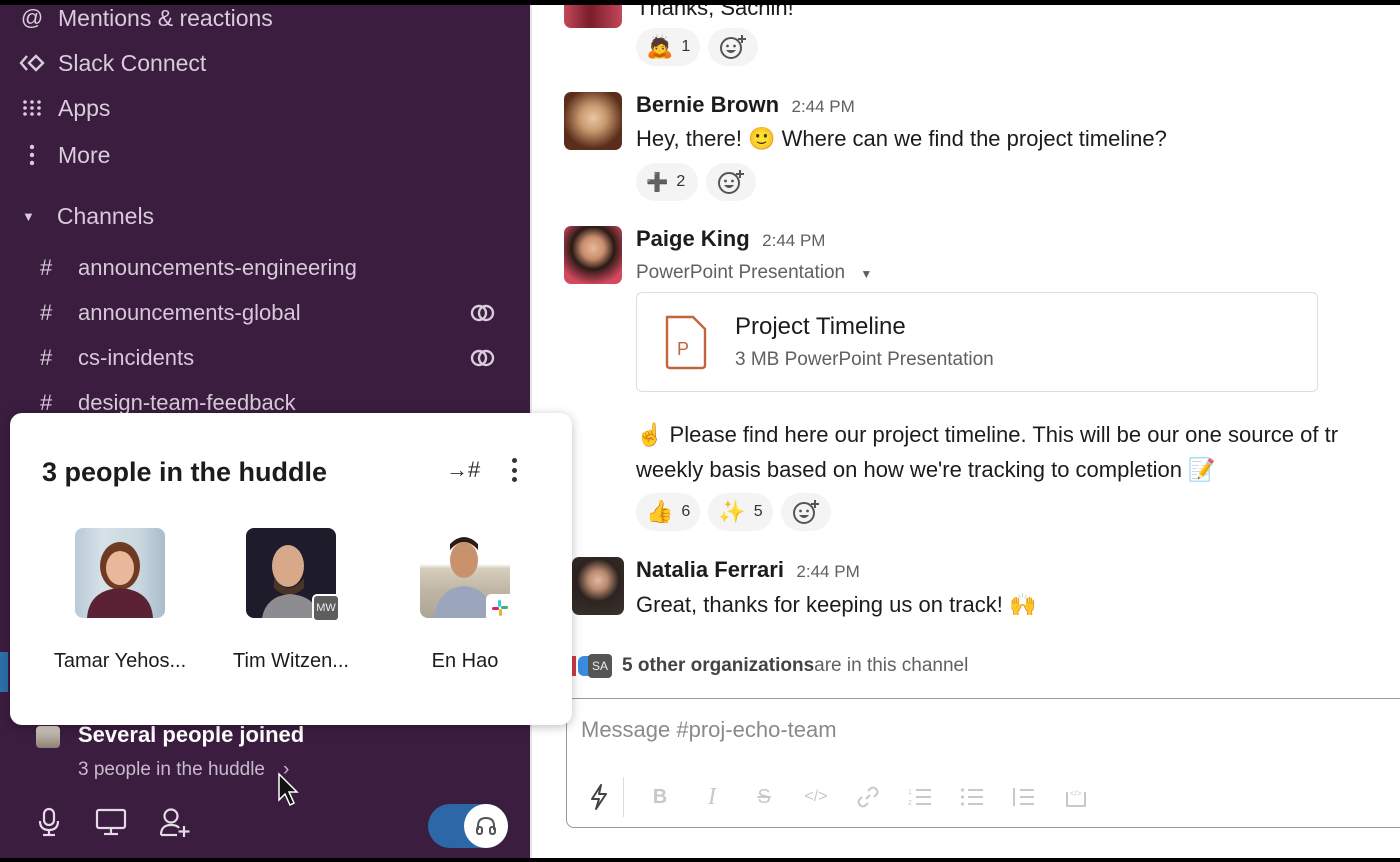 The image size is (1400, 862). What do you see at coordinates (762, 138) in the screenshot?
I see `smile-emoji-icon: 🙂` at bounding box center [762, 138].